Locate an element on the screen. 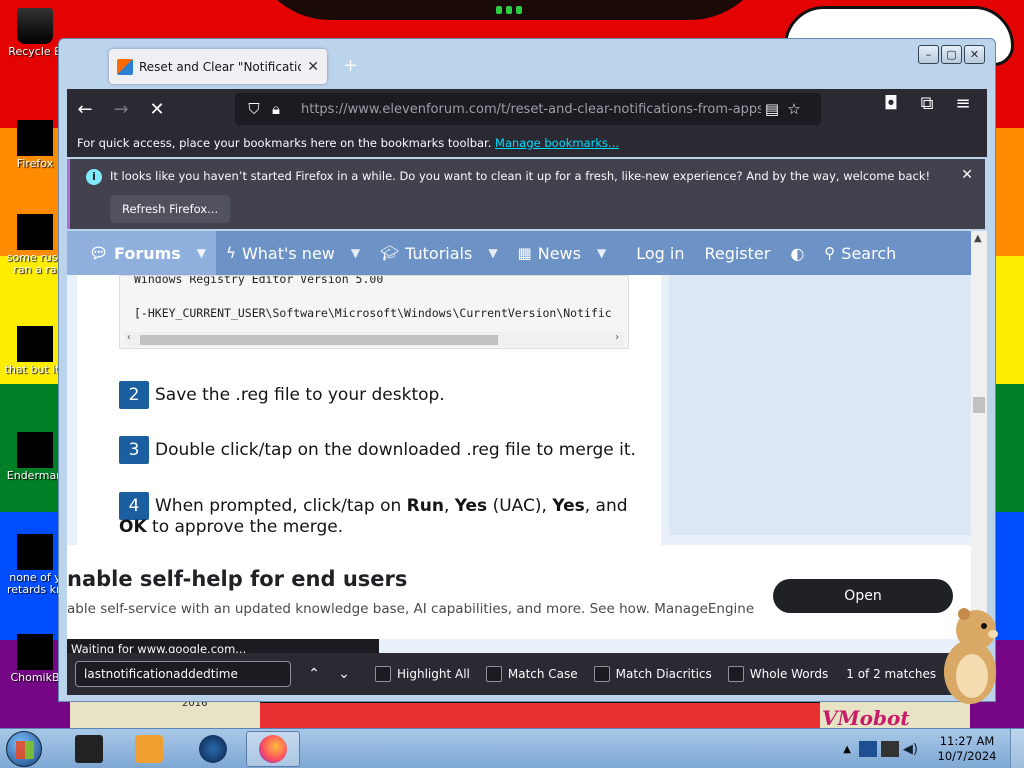  taskbar-media-player is located at coordinates (149, 749).